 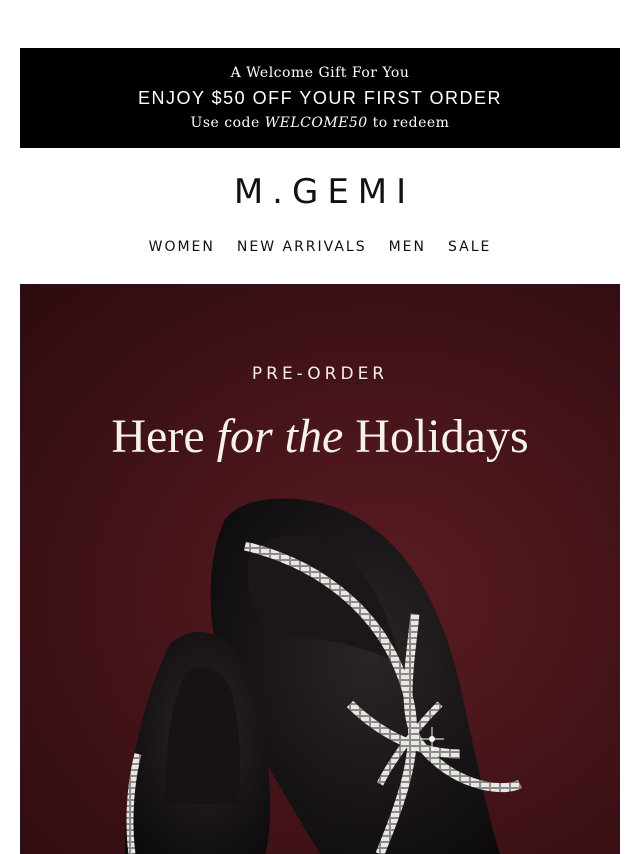 I want to click on promo-offer-text: ENJOY $50 OFF YOUR FIRST ORDER, so click(x=320, y=98).